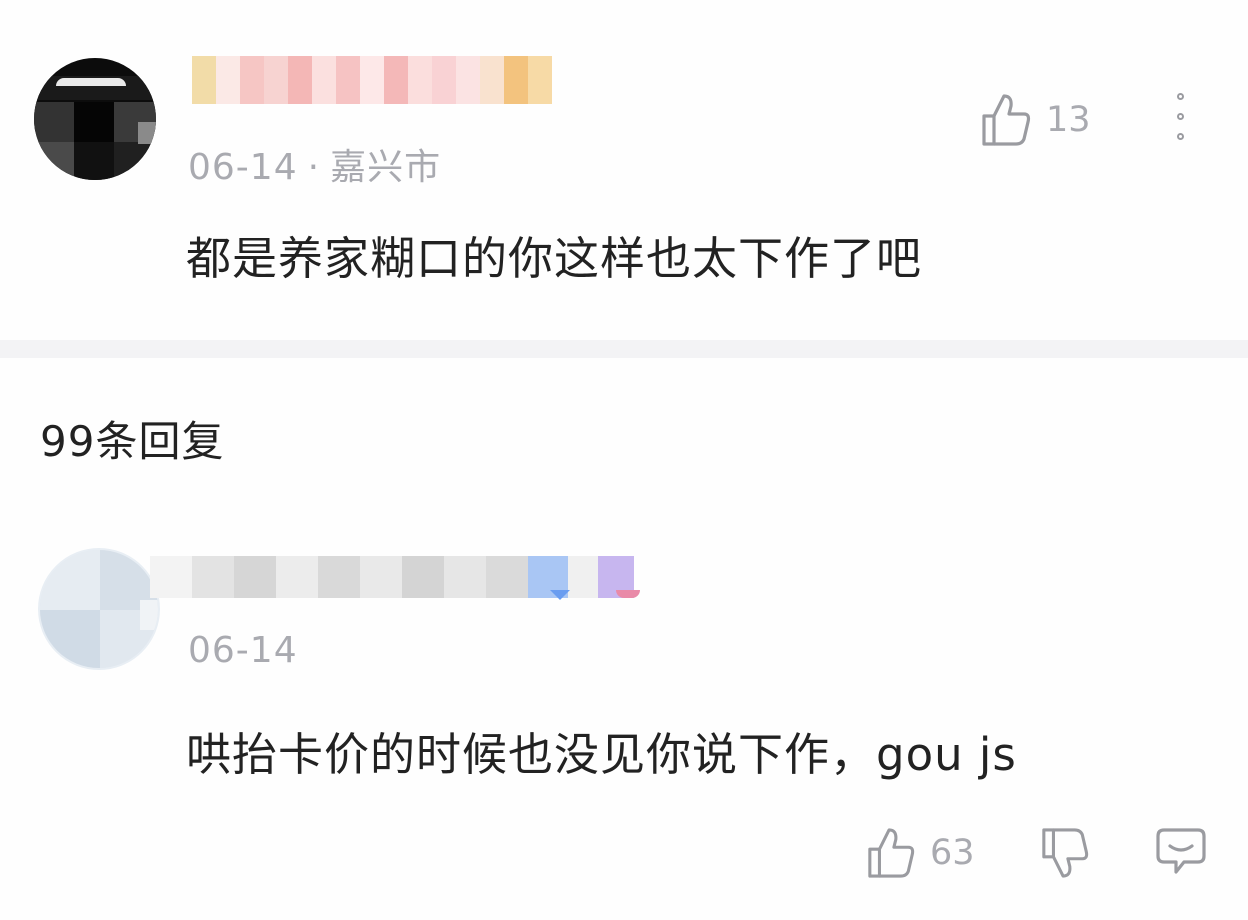 Image resolution: width=1248 pixels, height=920 pixels. I want to click on section-divider, so click(624, 349).